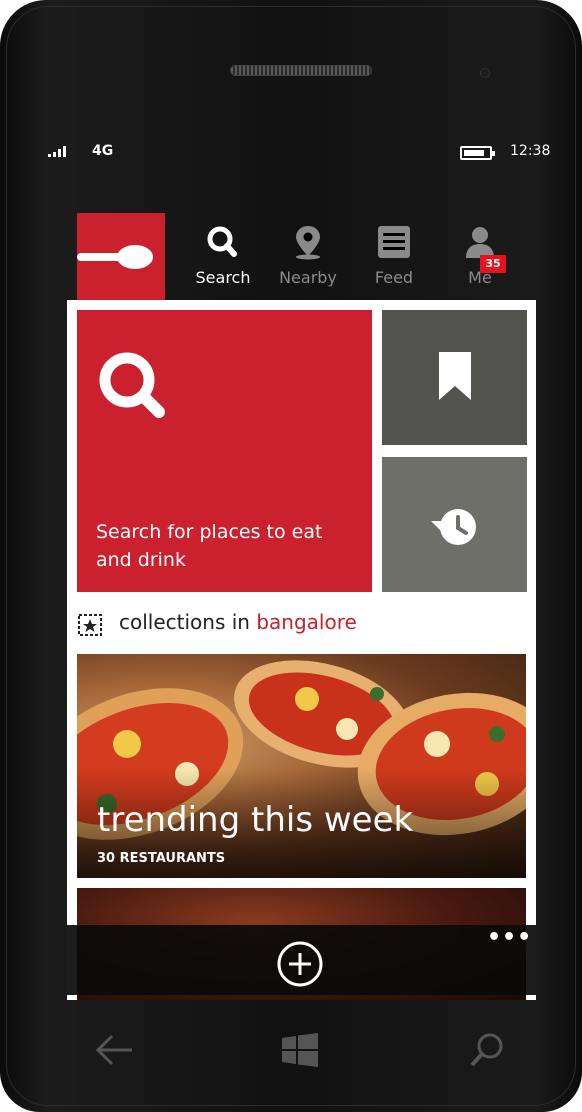 Image resolution: width=582 pixels, height=1112 pixels. I want to click on location-pin-icon, so click(308, 243).